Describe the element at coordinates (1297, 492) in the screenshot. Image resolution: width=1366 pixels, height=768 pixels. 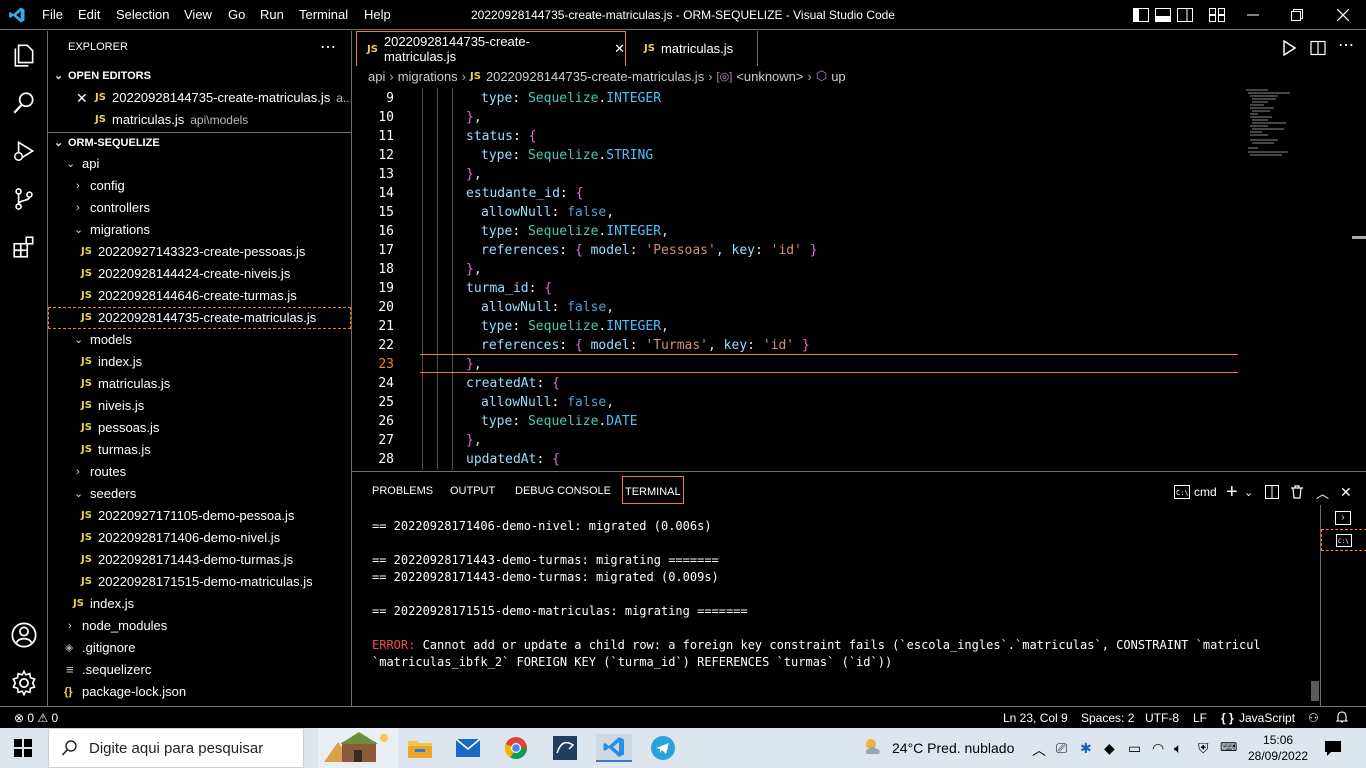
I see `trash-icon` at that location.